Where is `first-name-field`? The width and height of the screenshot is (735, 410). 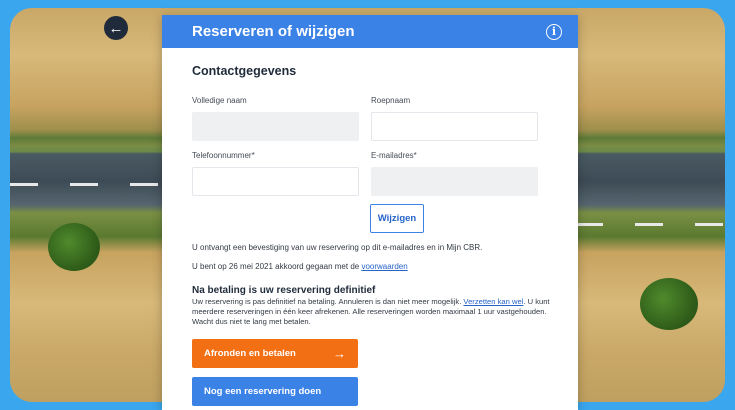
first-name-field is located at coordinates (454, 126).